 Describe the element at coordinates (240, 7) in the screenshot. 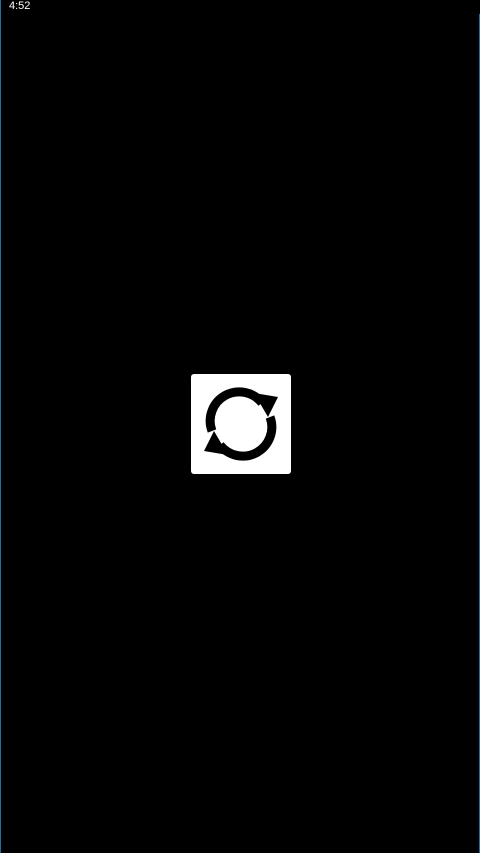

I see `status-bar: 4:52` at that location.